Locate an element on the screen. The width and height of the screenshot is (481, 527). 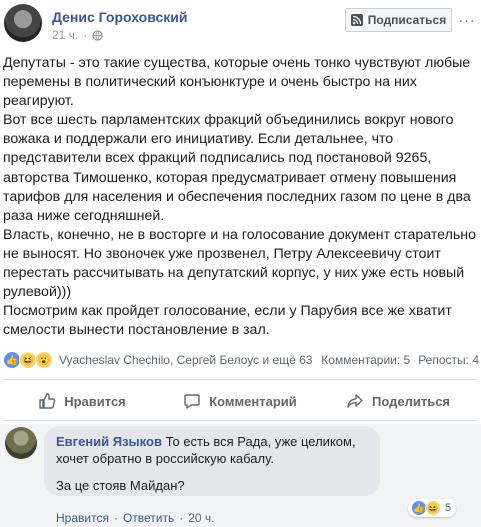
comment-reply-link: Ответить is located at coordinates (148, 518).